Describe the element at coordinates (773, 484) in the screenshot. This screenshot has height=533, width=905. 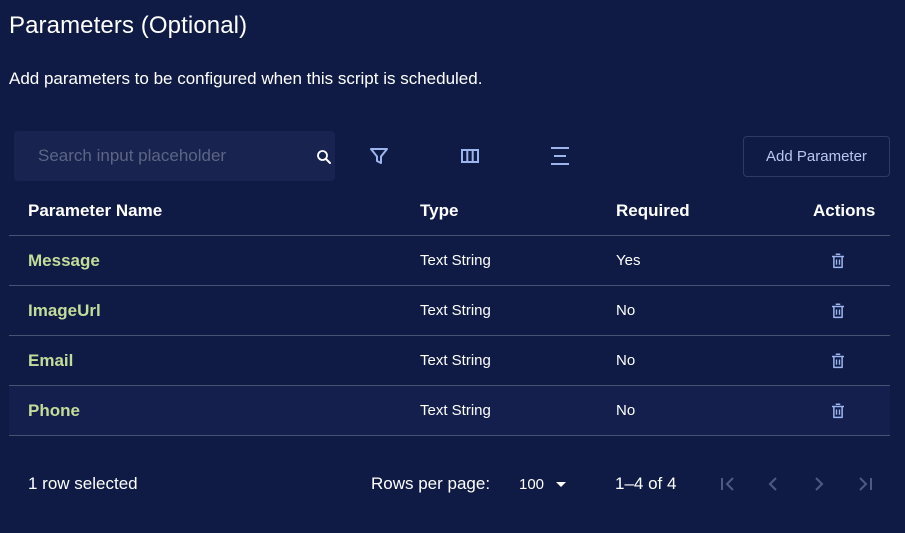
I see `previous-page-icon` at that location.